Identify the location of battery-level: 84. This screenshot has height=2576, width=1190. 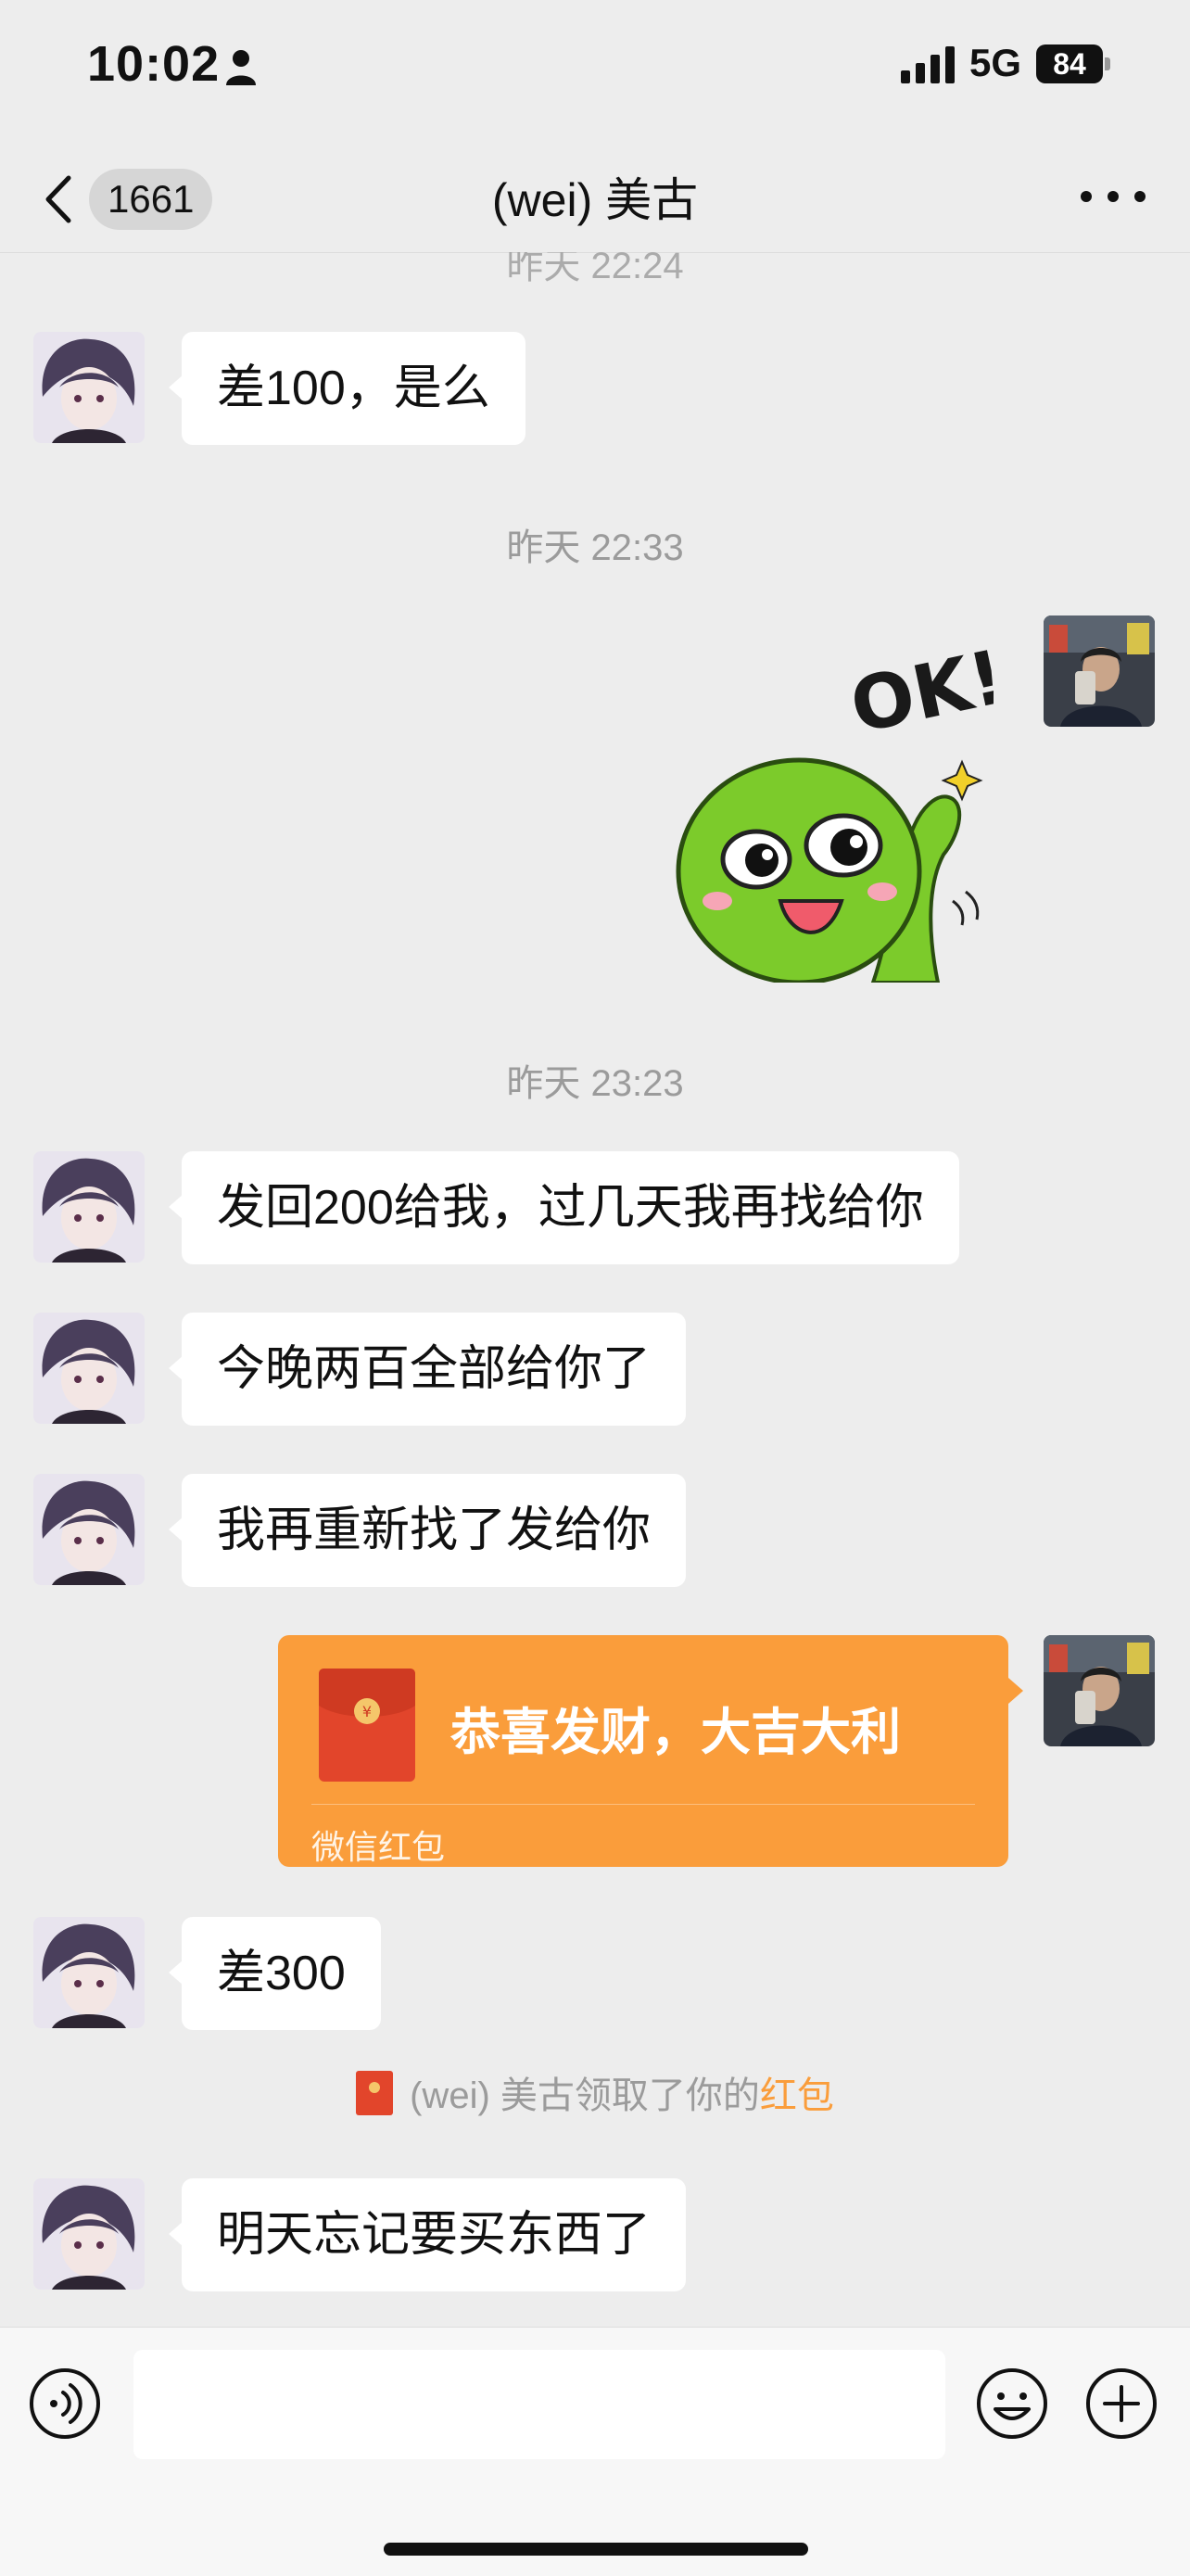
(1069, 63).